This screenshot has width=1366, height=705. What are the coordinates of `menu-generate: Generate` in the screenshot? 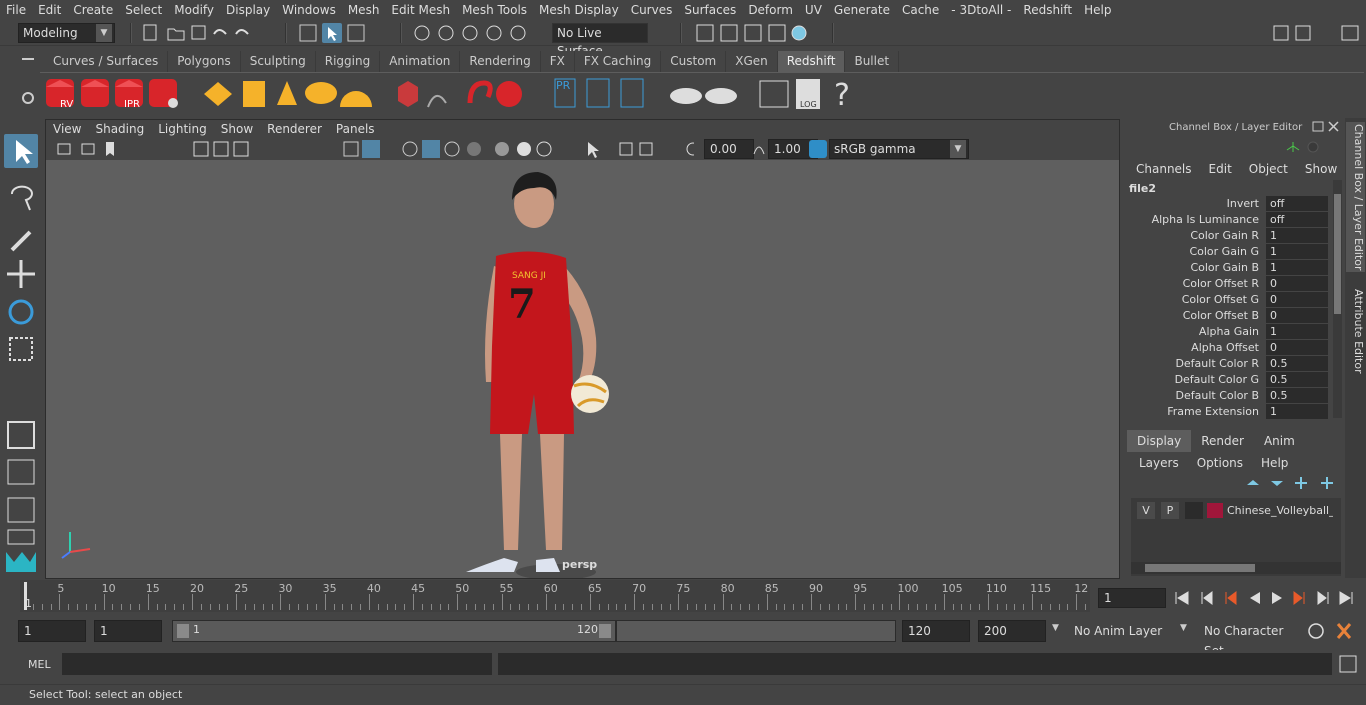 It's located at (862, 10).